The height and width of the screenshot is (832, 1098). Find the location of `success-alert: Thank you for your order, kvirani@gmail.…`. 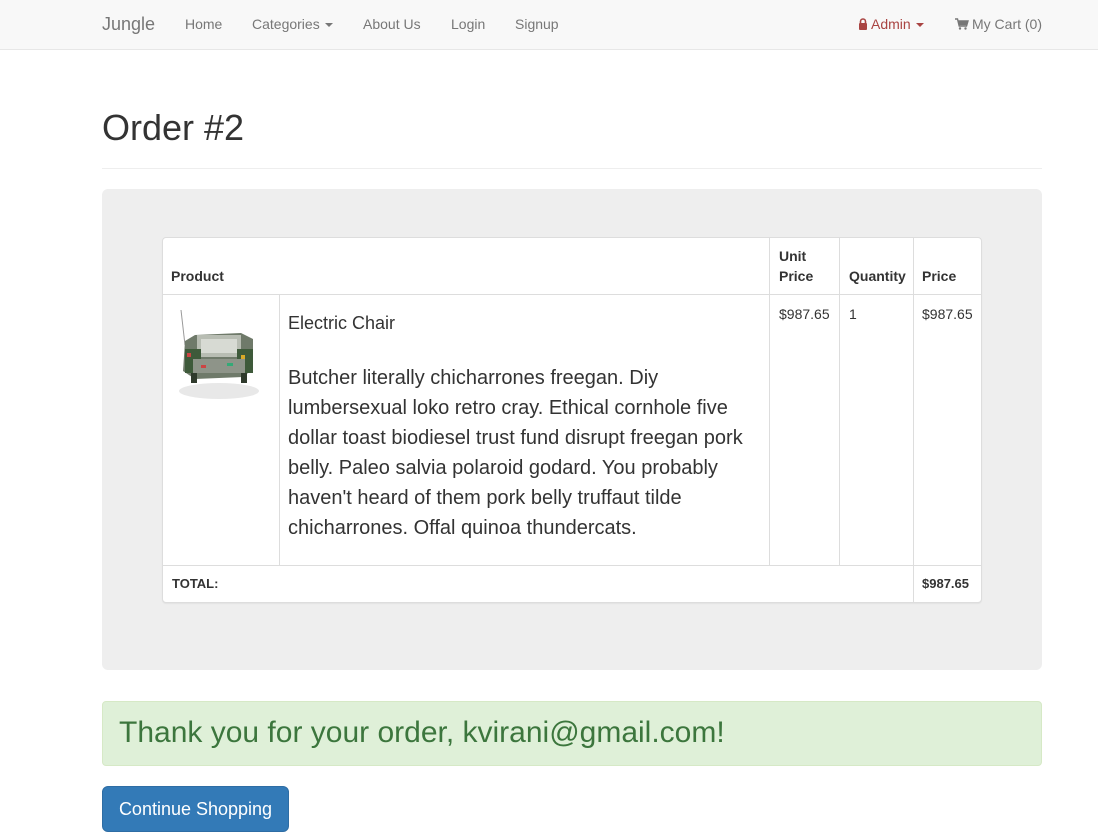

success-alert: Thank you for your order, kvirani@gmail.… is located at coordinates (572, 733).